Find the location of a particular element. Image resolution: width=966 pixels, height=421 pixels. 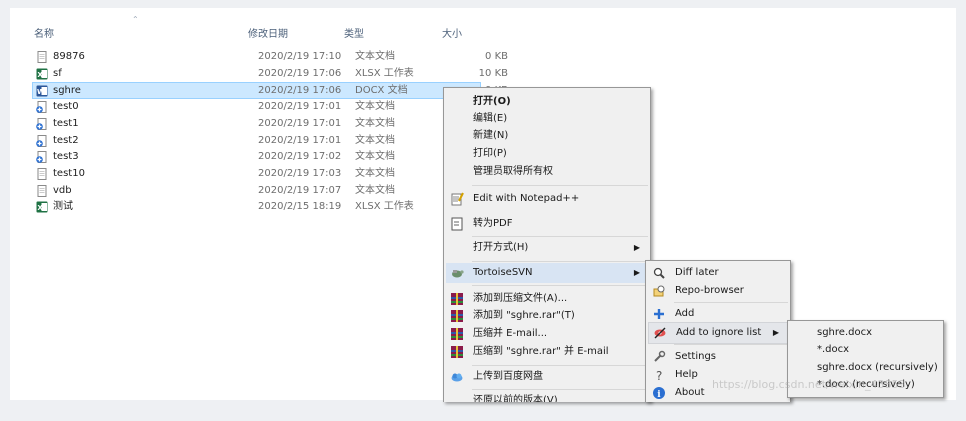

plus-icon is located at coordinates (659, 314).